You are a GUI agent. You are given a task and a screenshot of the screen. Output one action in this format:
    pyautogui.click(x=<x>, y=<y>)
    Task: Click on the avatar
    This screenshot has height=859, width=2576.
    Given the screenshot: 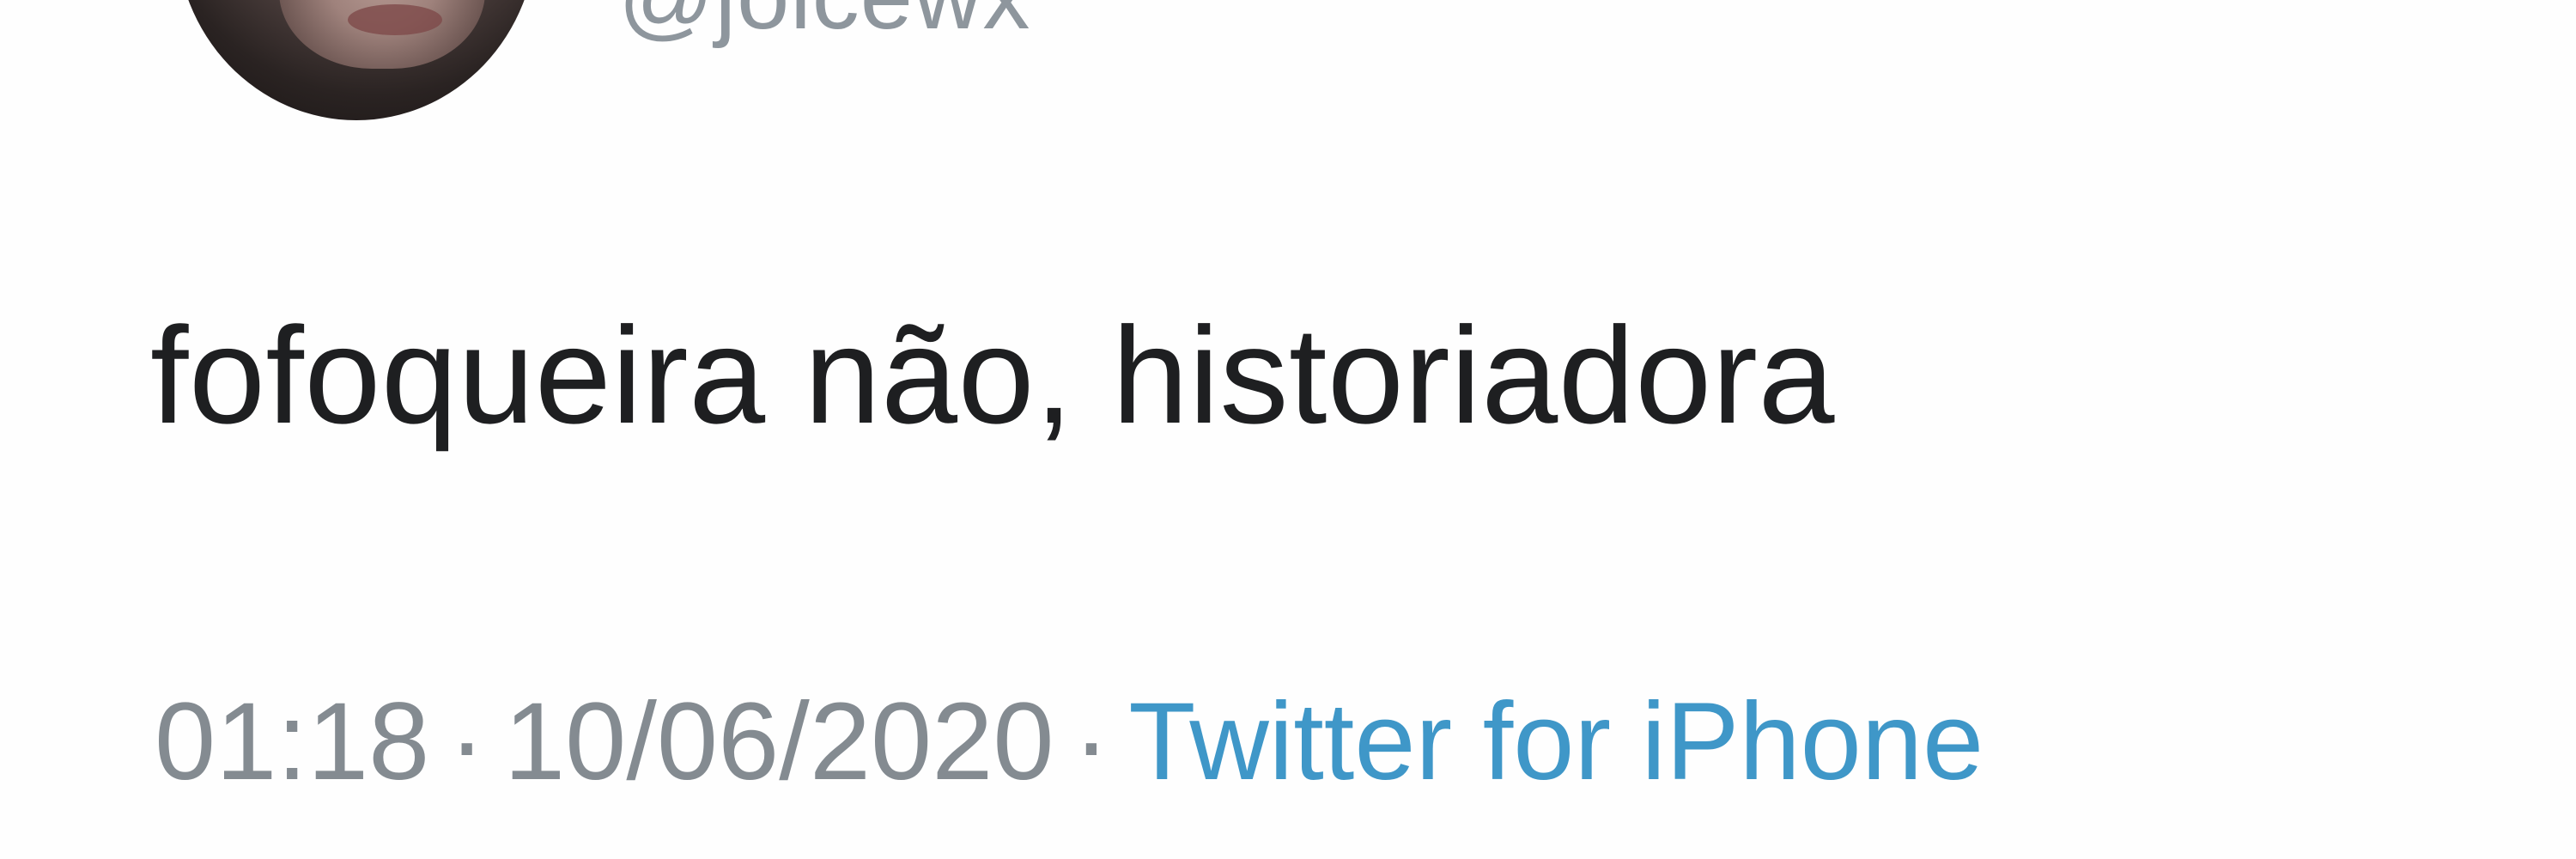 What is the action you would take?
    pyautogui.click(x=356, y=60)
    